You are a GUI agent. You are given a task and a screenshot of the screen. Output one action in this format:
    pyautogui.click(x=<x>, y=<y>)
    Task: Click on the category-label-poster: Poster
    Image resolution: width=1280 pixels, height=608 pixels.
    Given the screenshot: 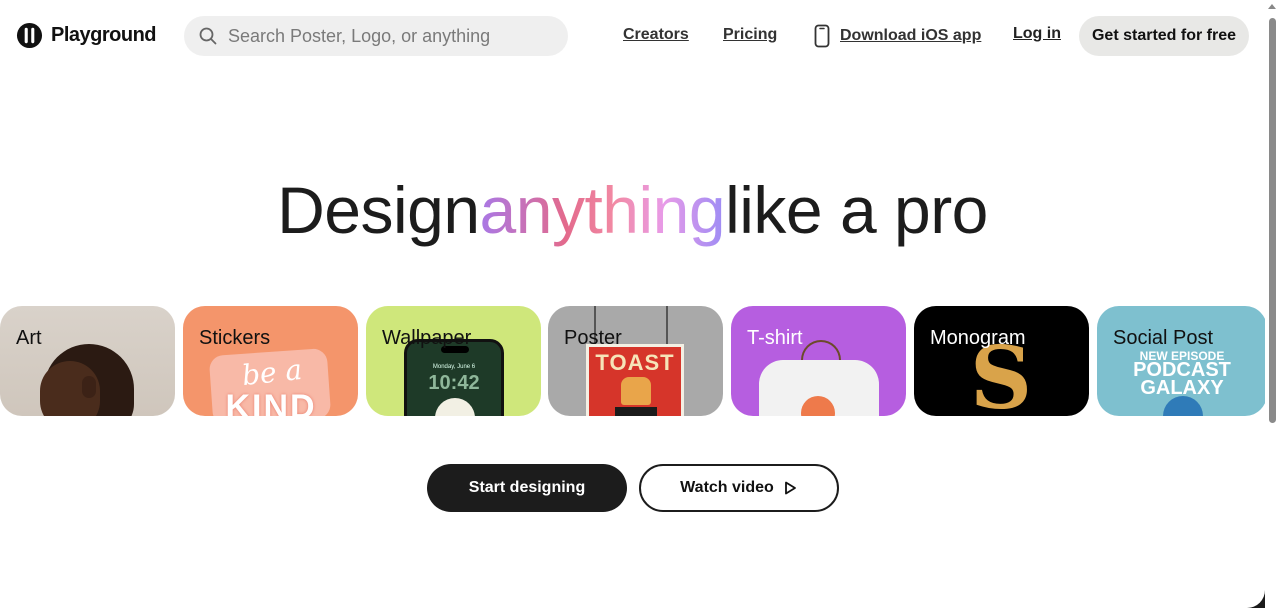 What is the action you would take?
    pyautogui.click(x=593, y=338)
    